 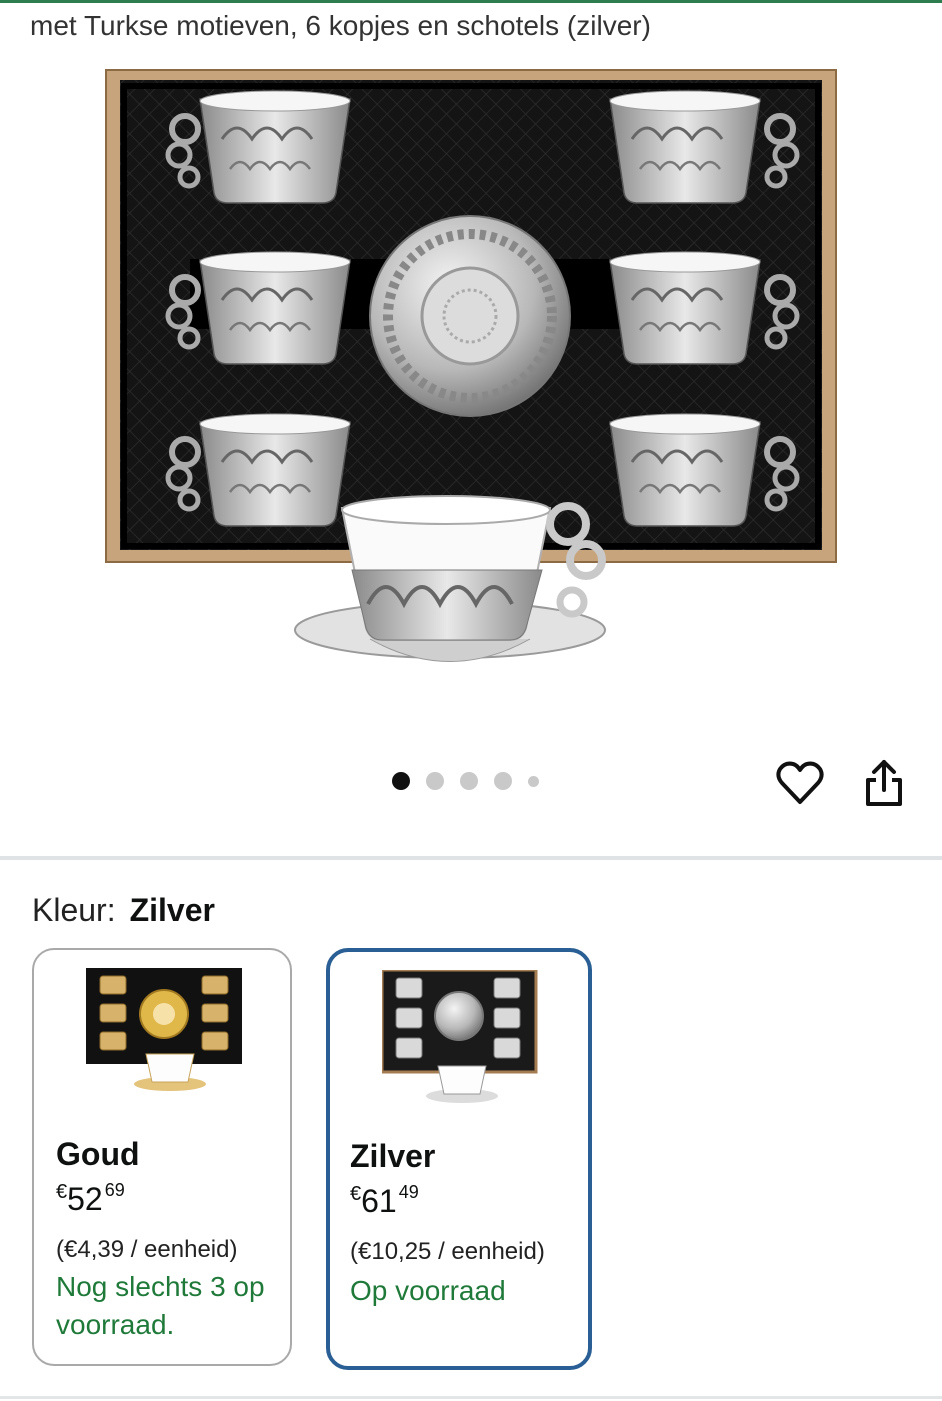 I want to click on variant-thumbnail-silver, so click(x=460, y=1036).